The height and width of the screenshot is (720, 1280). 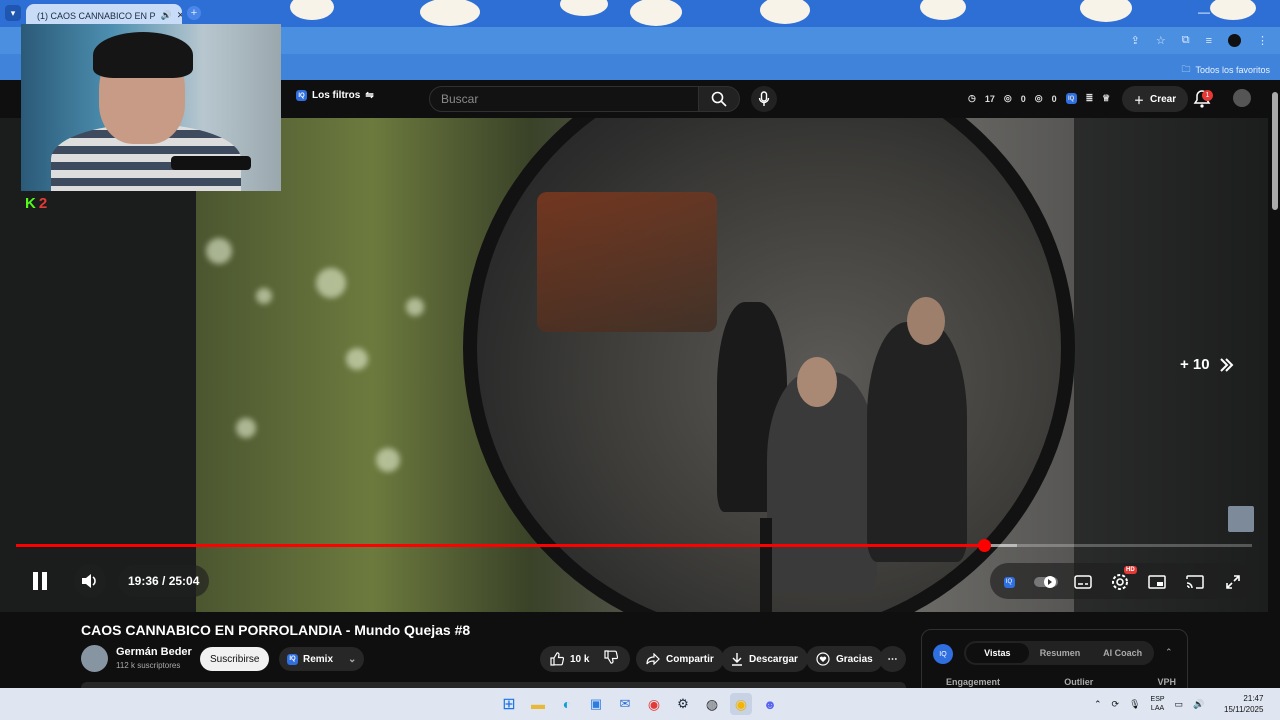 What do you see at coordinates (766, 565) in the screenshot?
I see `video-pole` at bounding box center [766, 565].